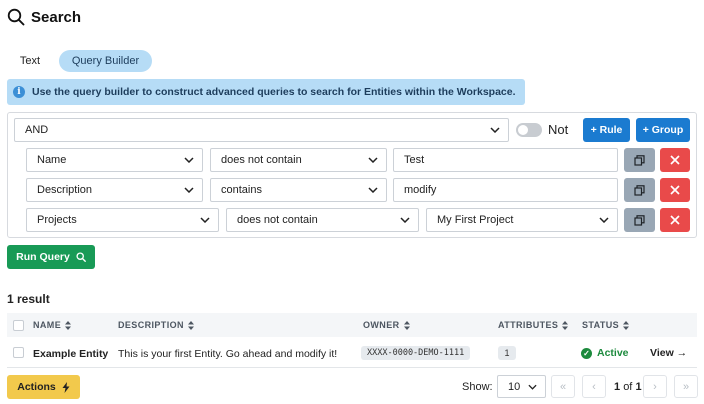 This screenshot has width=704, height=404. I want to click on not-toggle, so click(529, 130).